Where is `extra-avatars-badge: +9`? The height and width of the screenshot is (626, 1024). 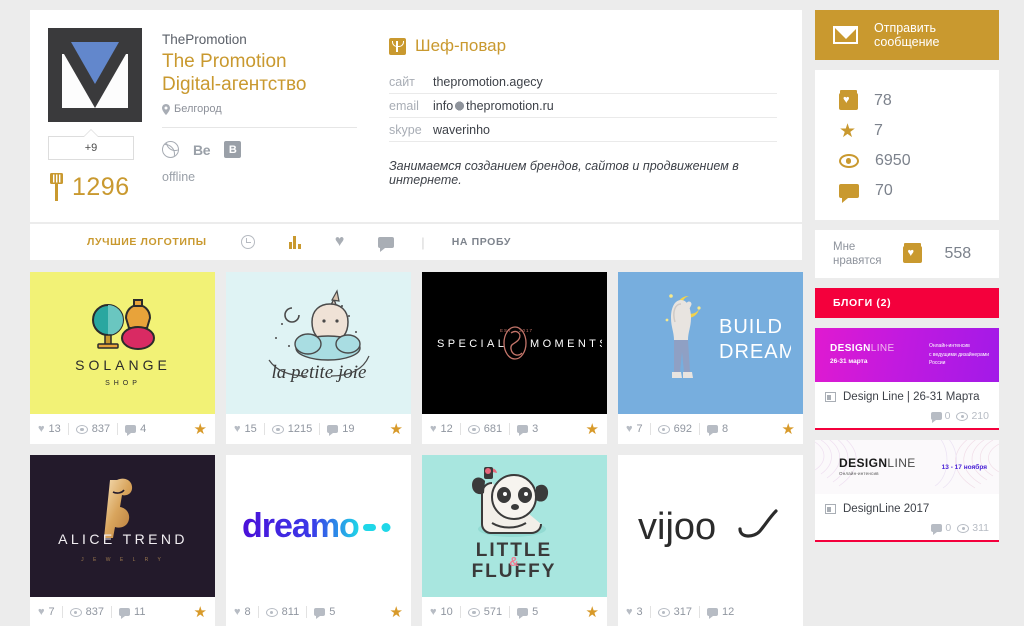
extra-avatars-badge: +9 is located at coordinates (91, 148).